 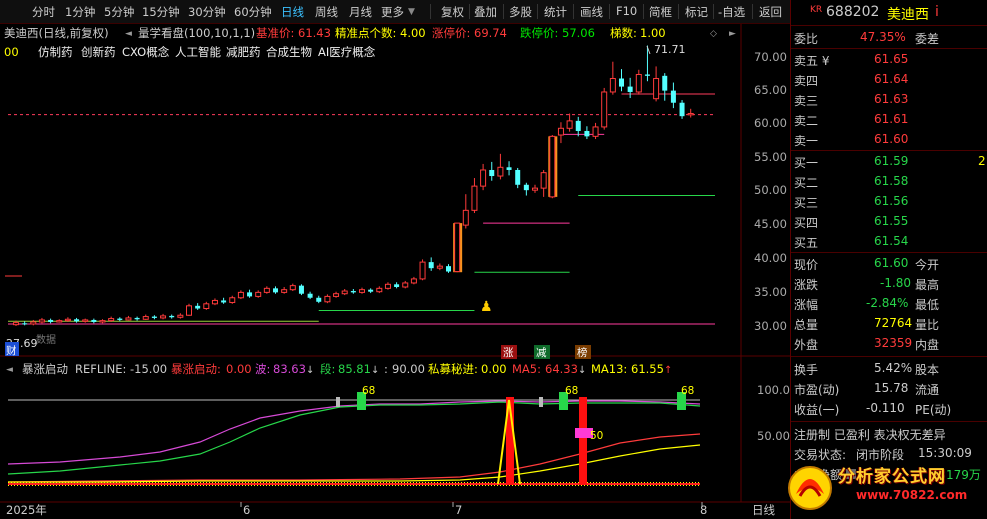 I want to click on tab-weekly: 周线, so click(x=326, y=12).